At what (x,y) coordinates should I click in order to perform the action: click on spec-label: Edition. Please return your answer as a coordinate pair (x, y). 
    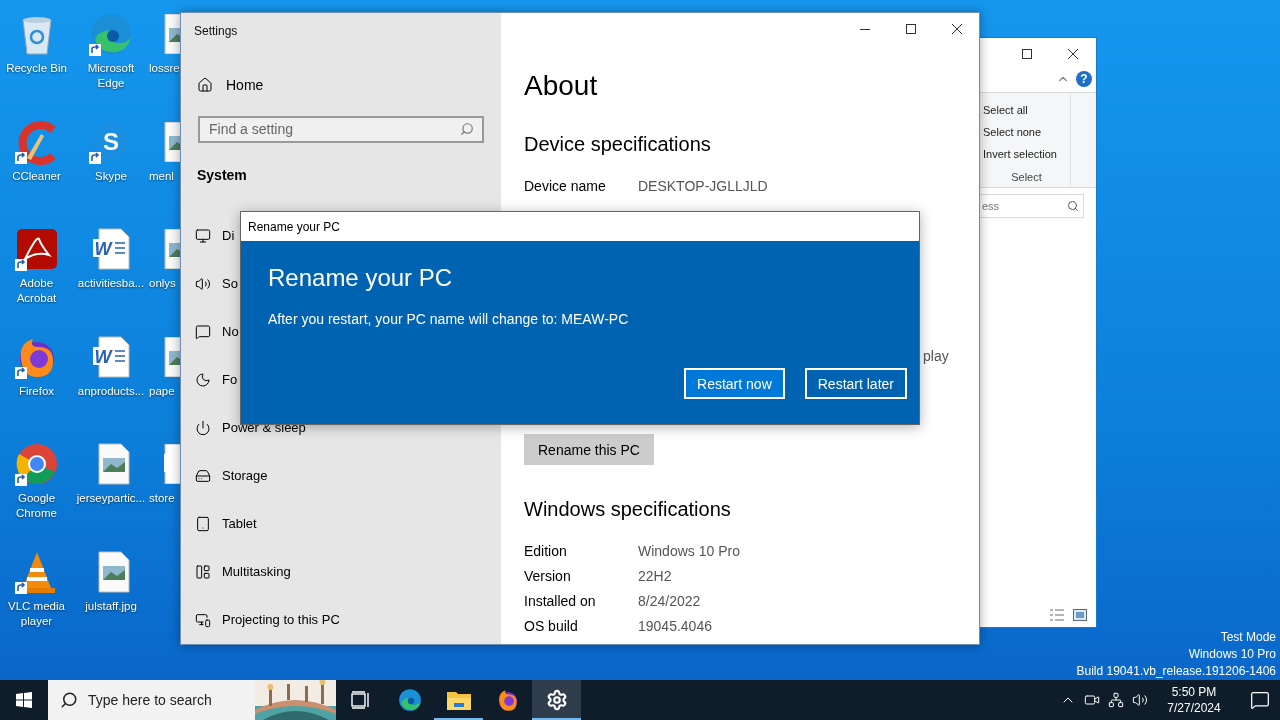
    Looking at the image, I should click on (546, 550).